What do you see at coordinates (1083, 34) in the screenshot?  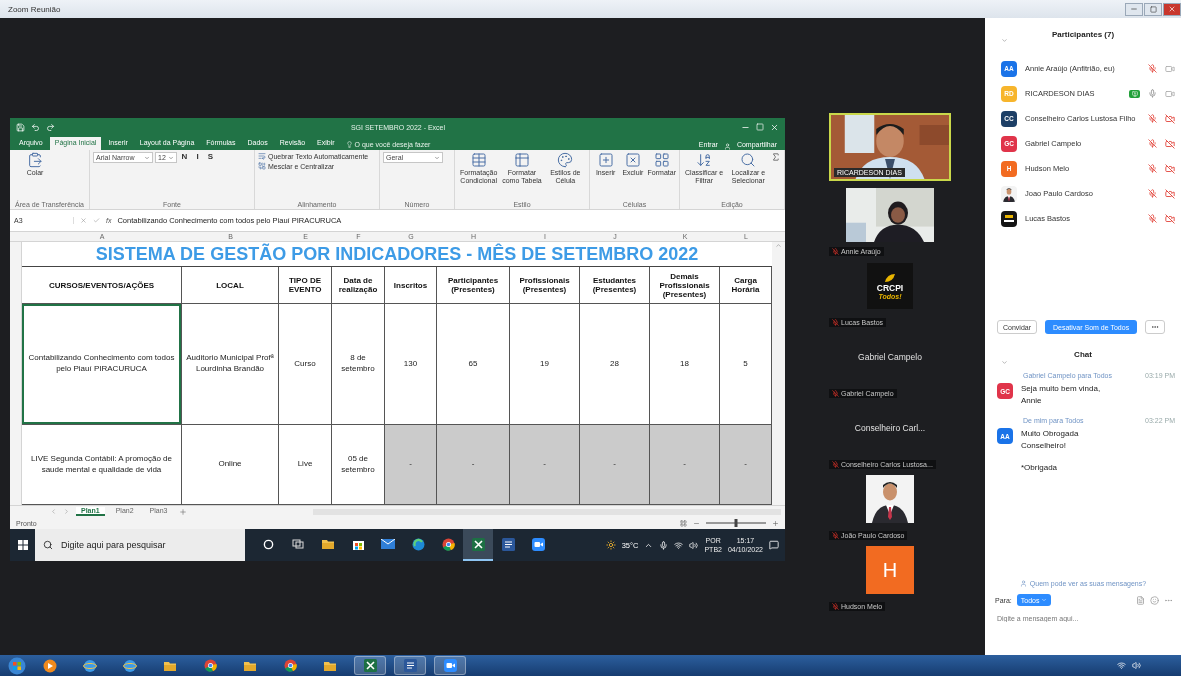 I see `panel-title: Participantes (7)` at bounding box center [1083, 34].